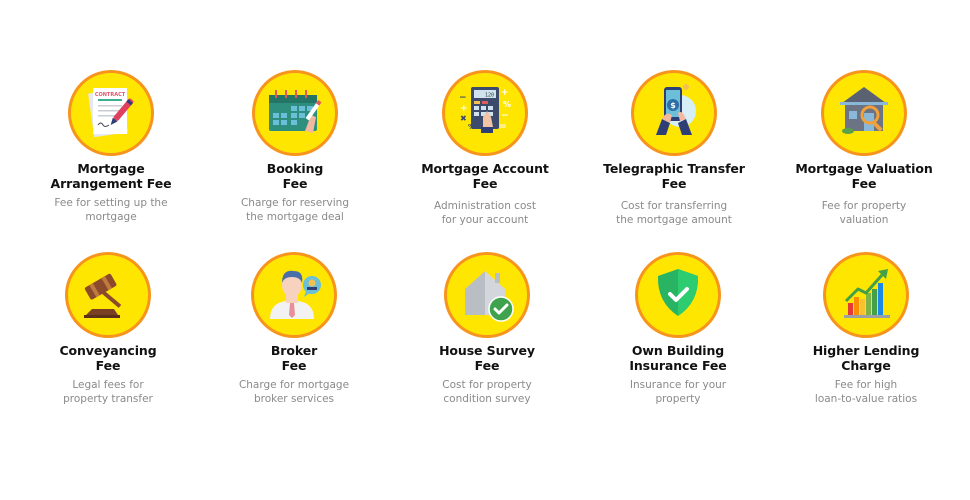 The width and height of the screenshot is (970, 500). I want to click on icon-circle: $, so click(674, 113).